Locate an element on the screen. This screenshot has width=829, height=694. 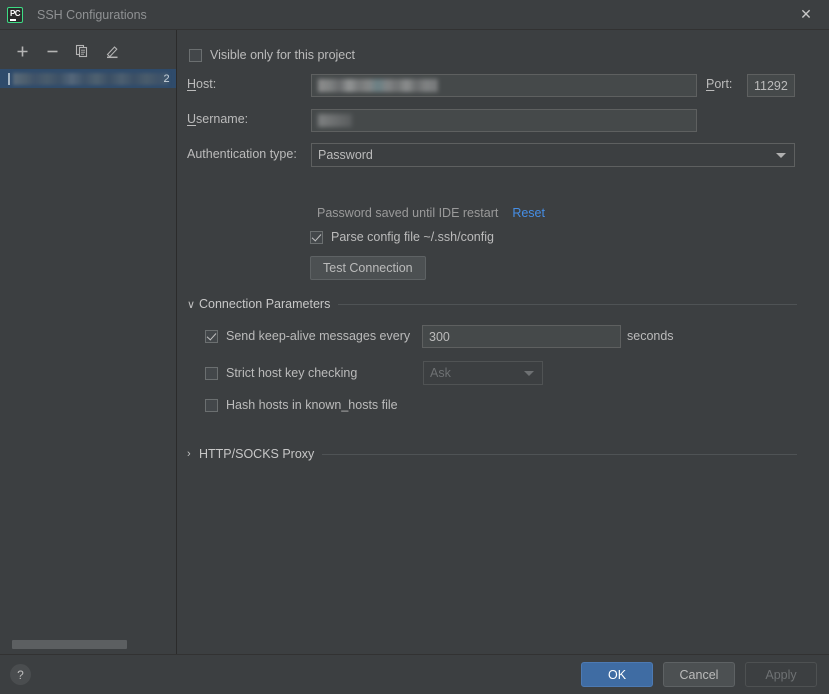
visible-only-row: Visible only for this project is located at coordinates (272, 55).